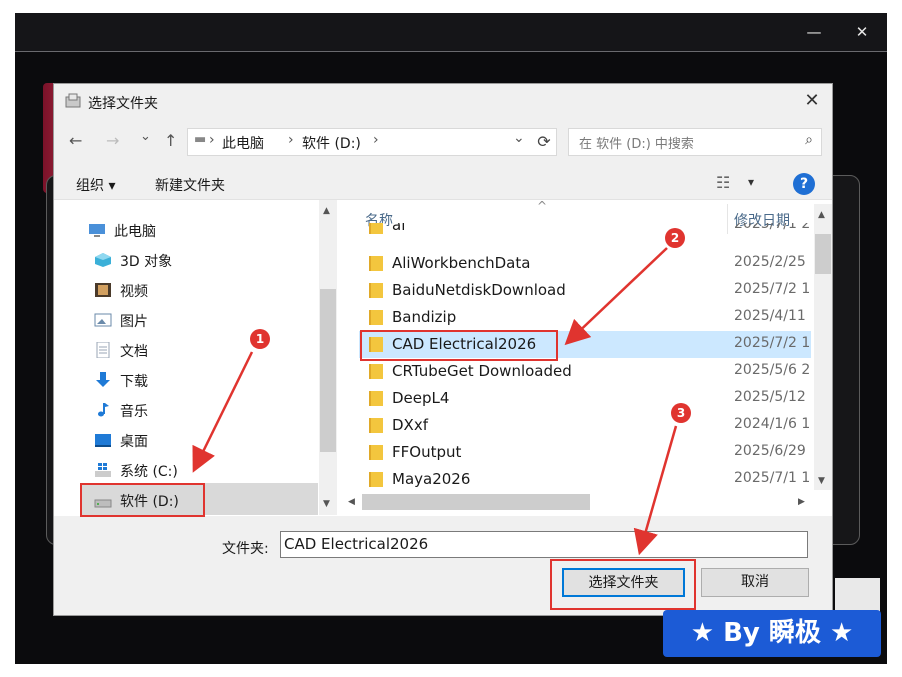  What do you see at coordinates (675, 238) in the screenshot?
I see `step-badge-2: 2` at bounding box center [675, 238].